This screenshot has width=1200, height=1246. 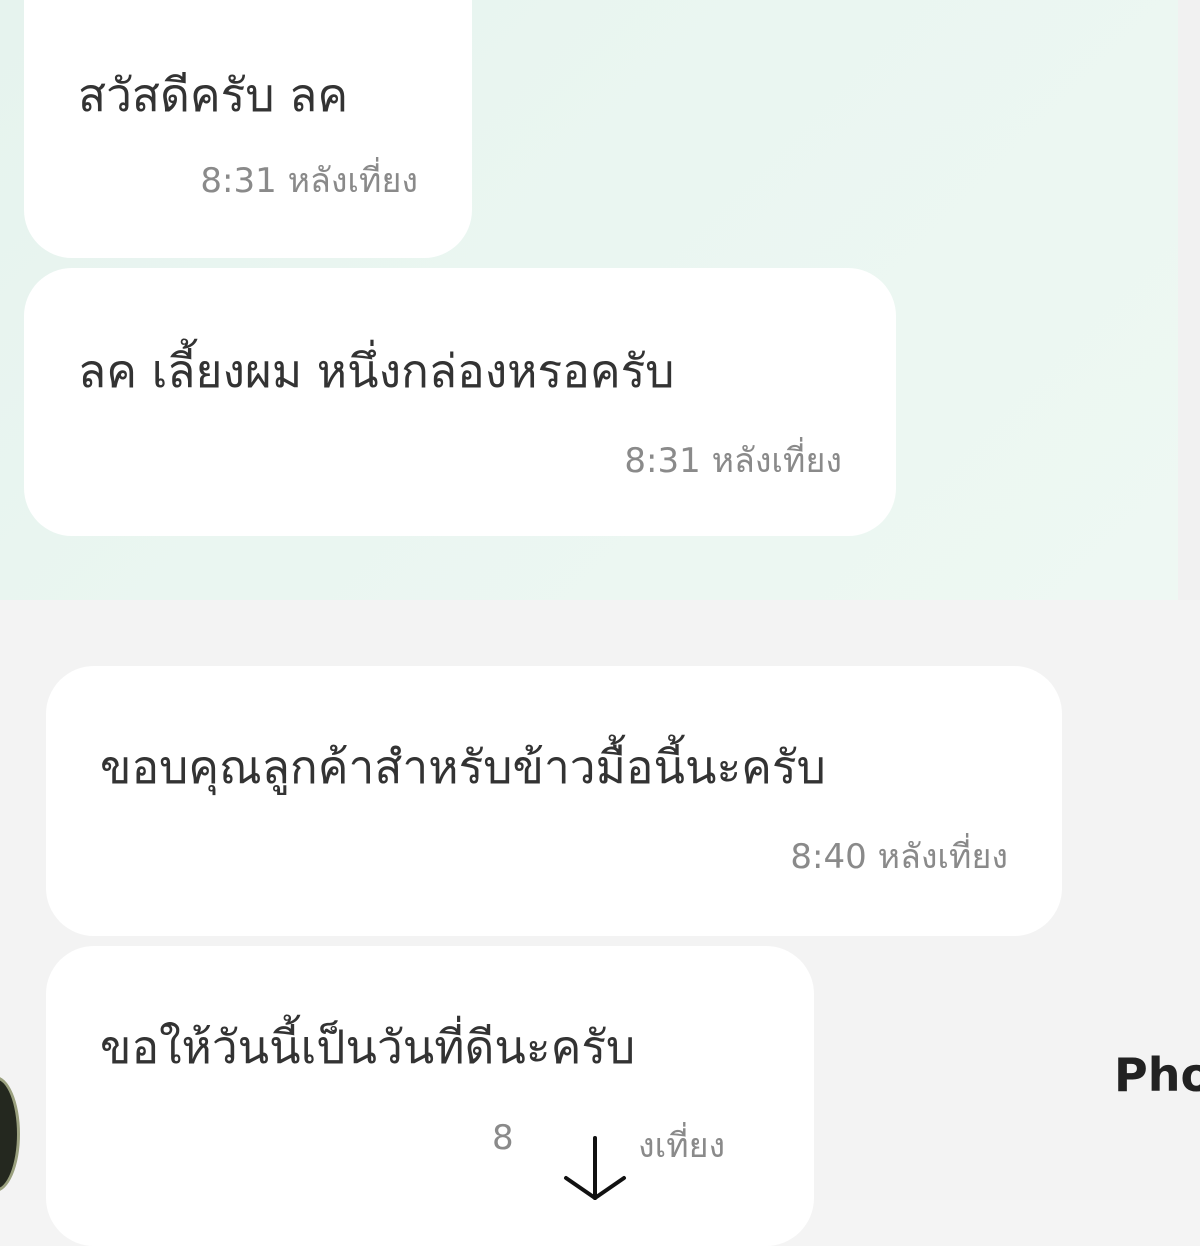 I want to click on message-text: ลค เลี้ยงผม หนึ่งกล่องหรอครับ, so click(x=376, y=371).